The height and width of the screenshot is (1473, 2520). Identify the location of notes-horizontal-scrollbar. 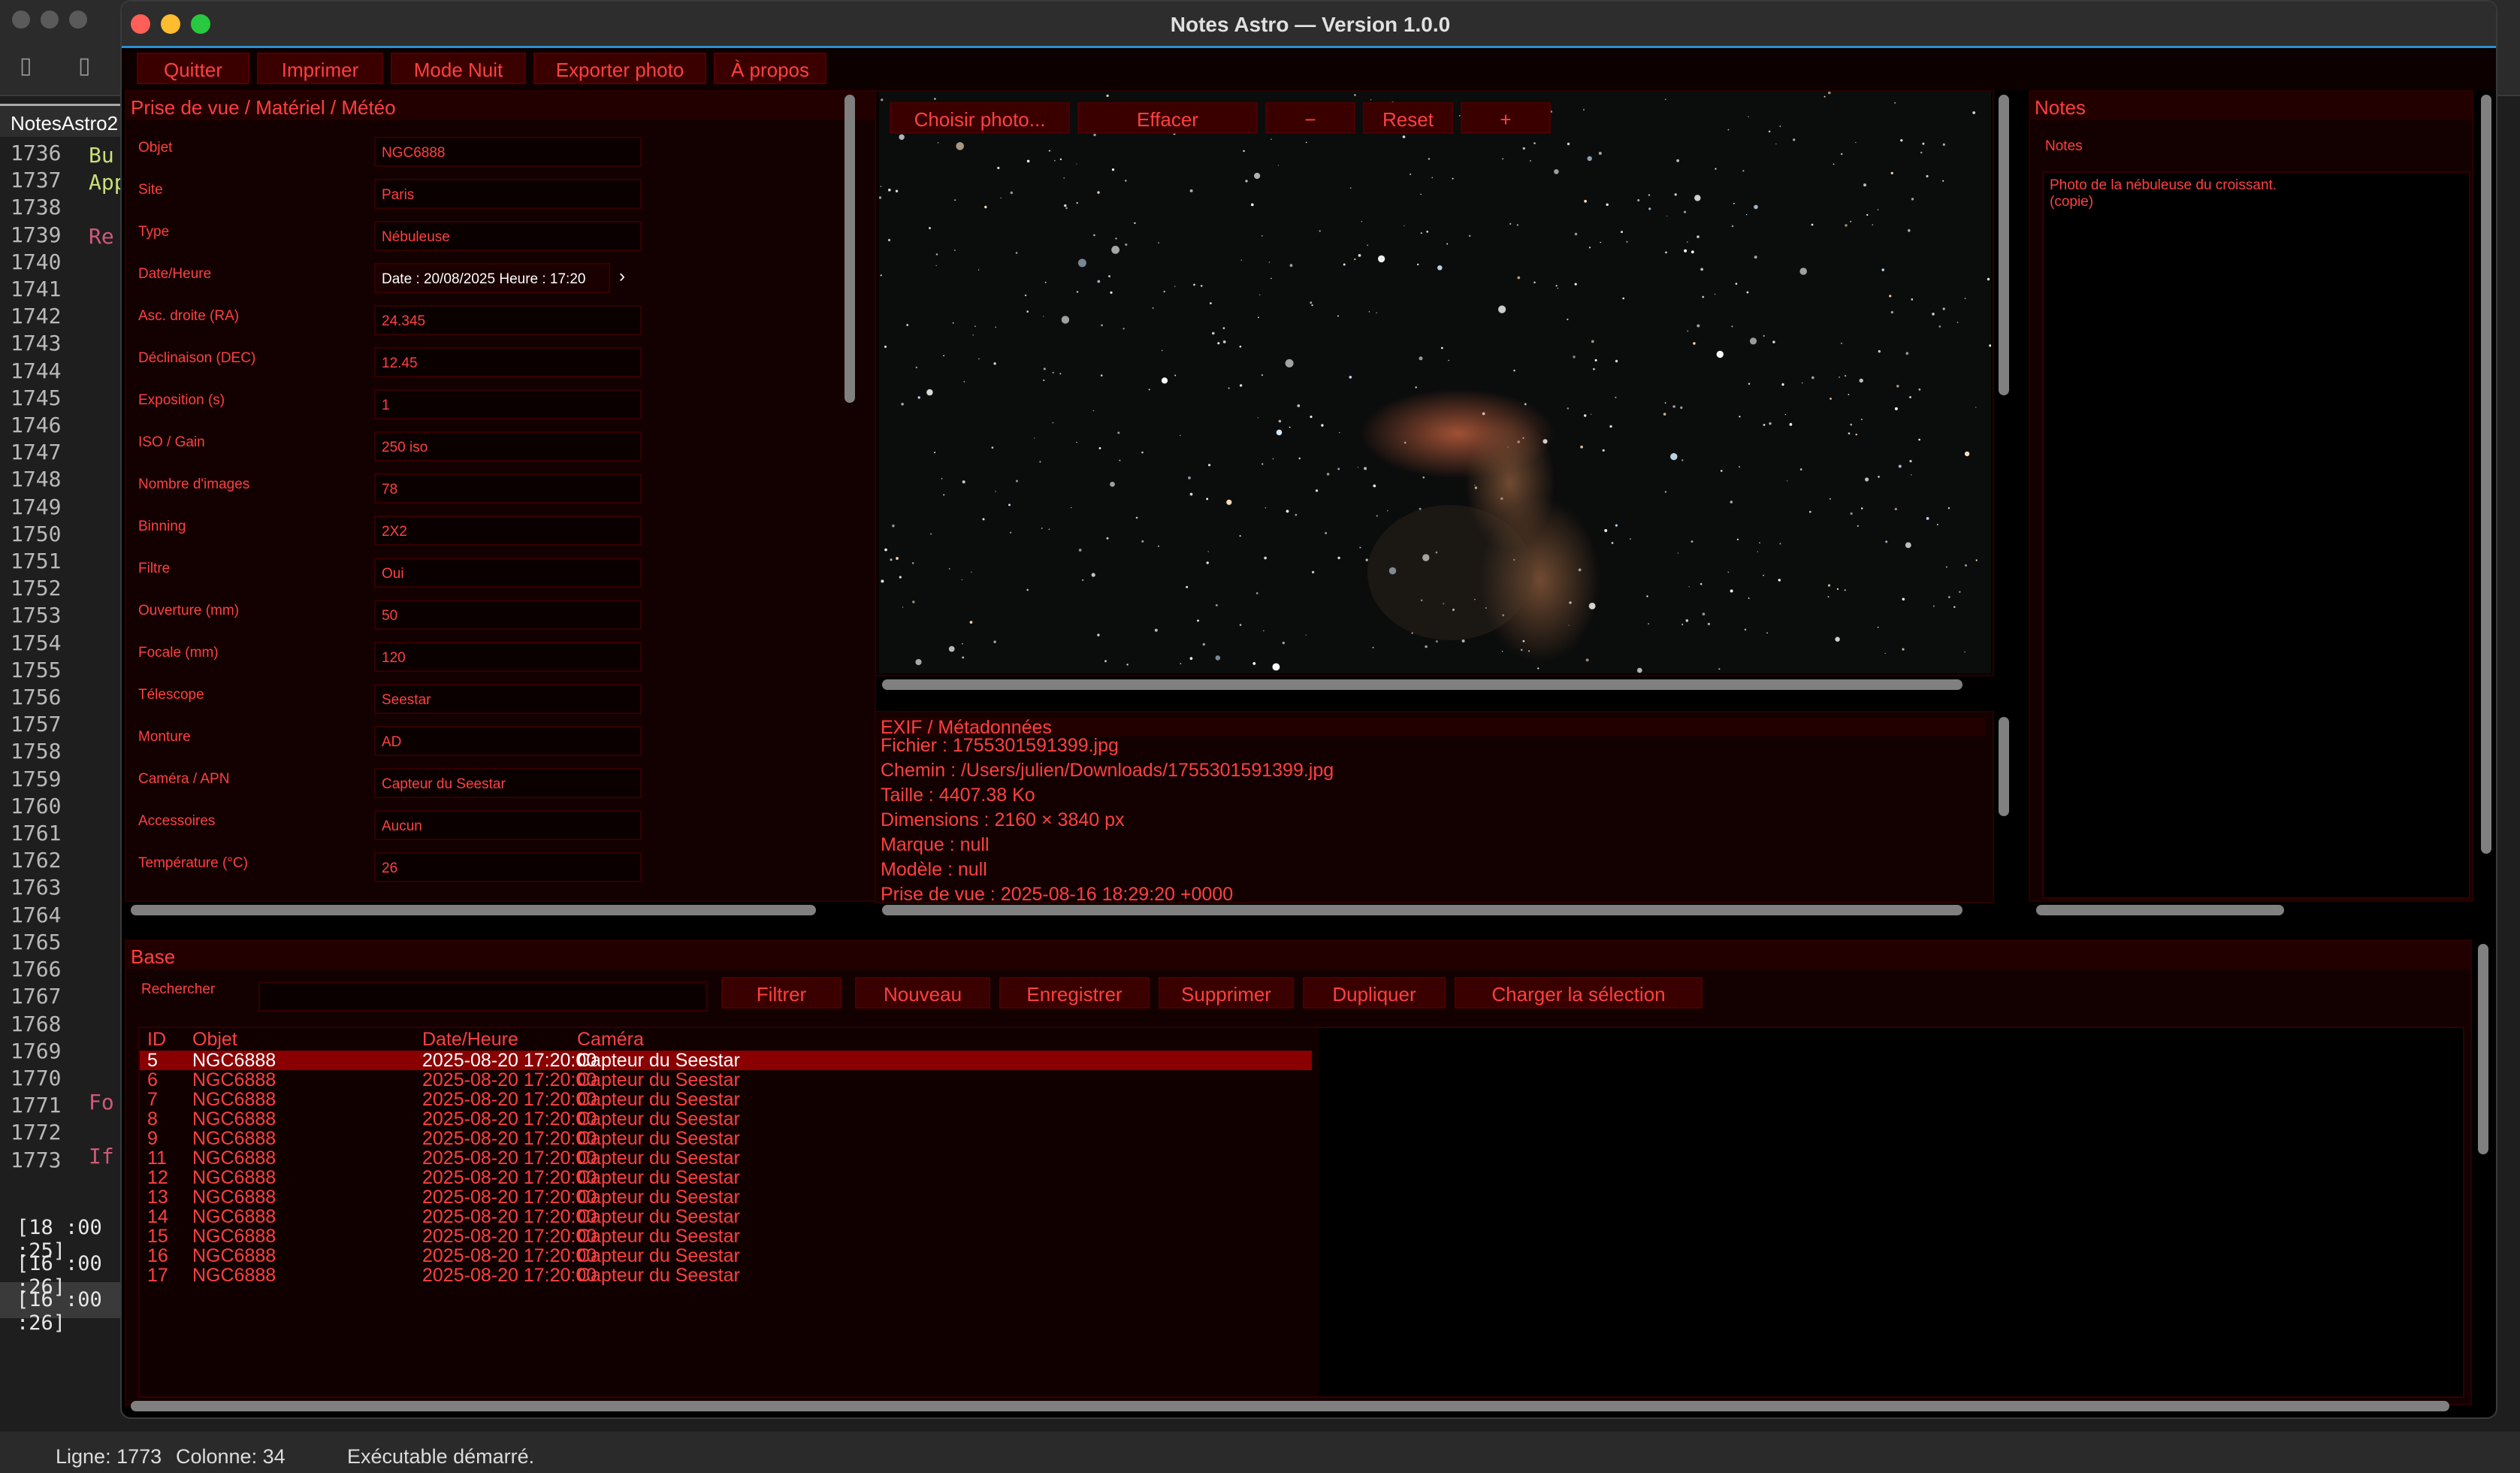
(2160, 910).